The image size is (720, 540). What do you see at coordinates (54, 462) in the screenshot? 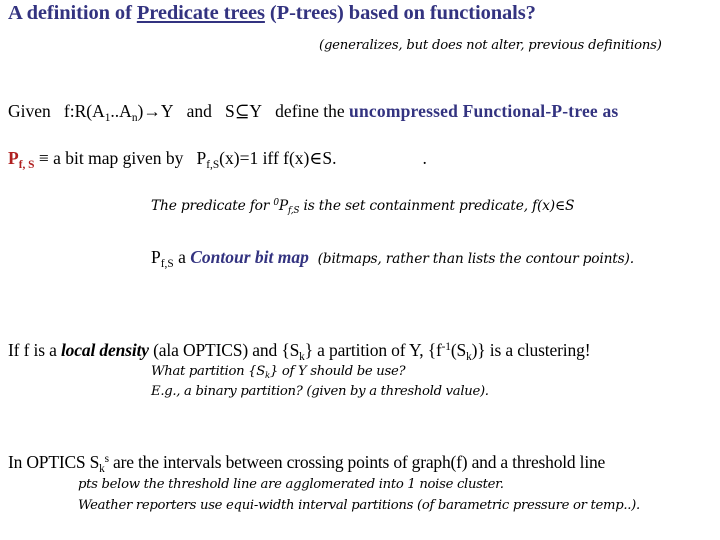
I see `optics-before: In OPTICS S` at bounding box center [54, 462].